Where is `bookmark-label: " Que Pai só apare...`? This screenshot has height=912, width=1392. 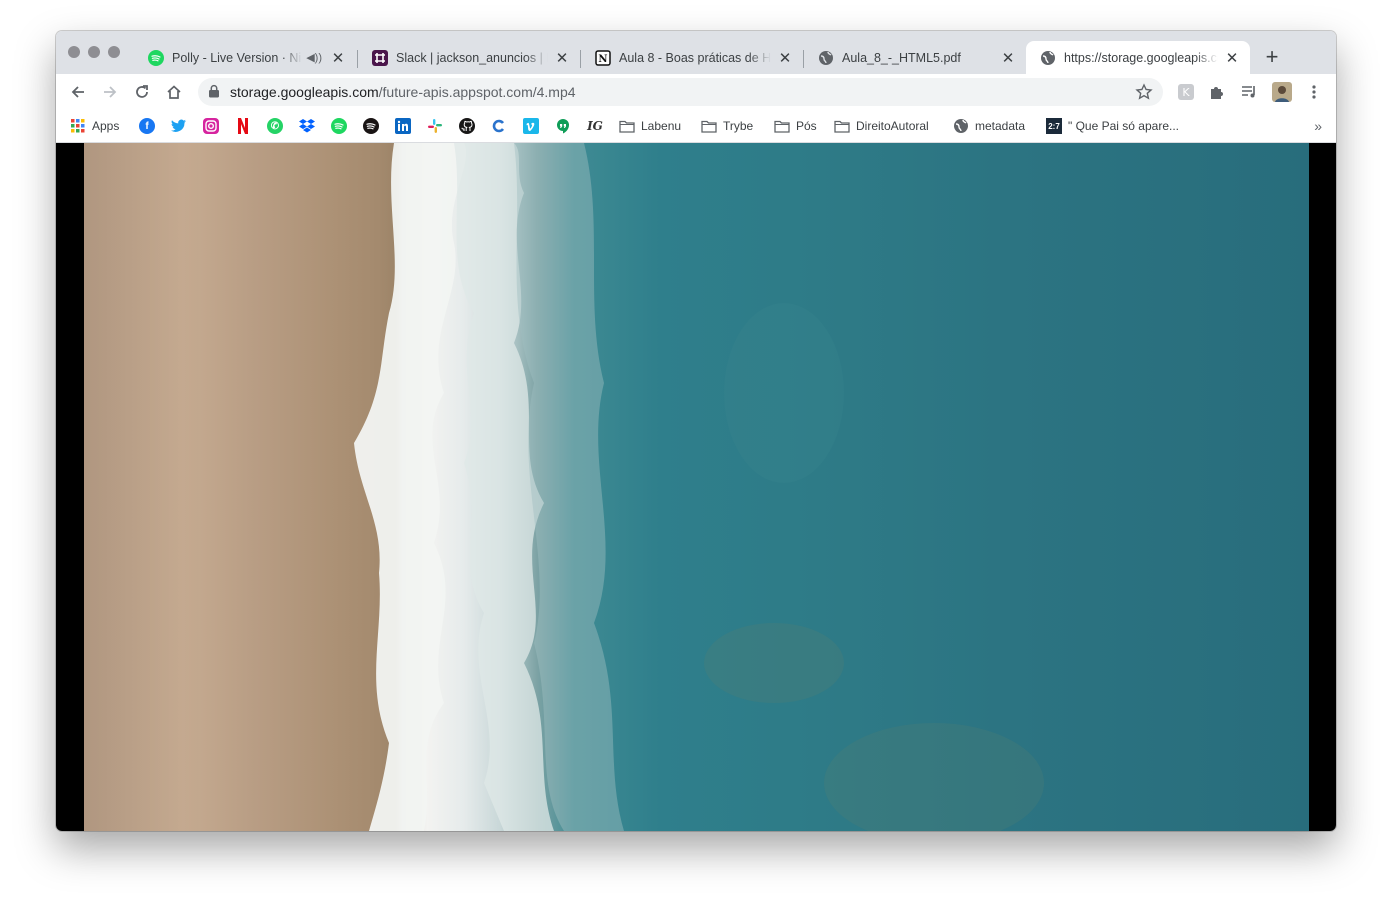
bookmark-label: " Que Pai só apare... is located at coordinates (1123, 126).